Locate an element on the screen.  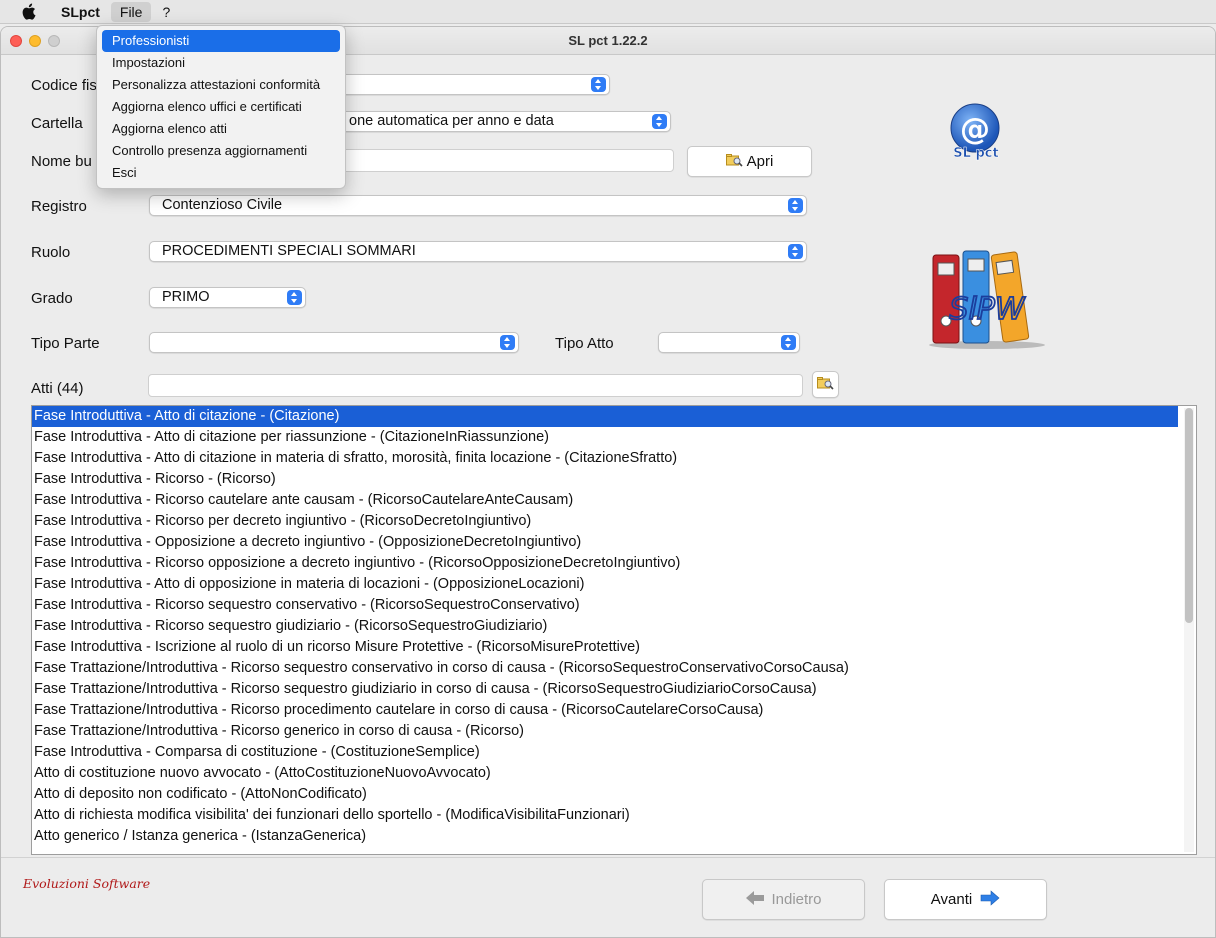
ruolo-label: Ruolo is located at coordinates (51, 252).